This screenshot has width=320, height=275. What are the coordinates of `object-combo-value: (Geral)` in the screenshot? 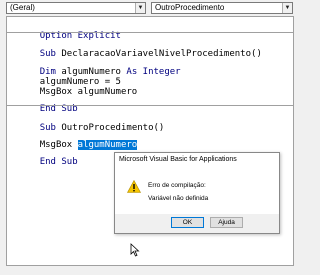 It's located at (22, 7).